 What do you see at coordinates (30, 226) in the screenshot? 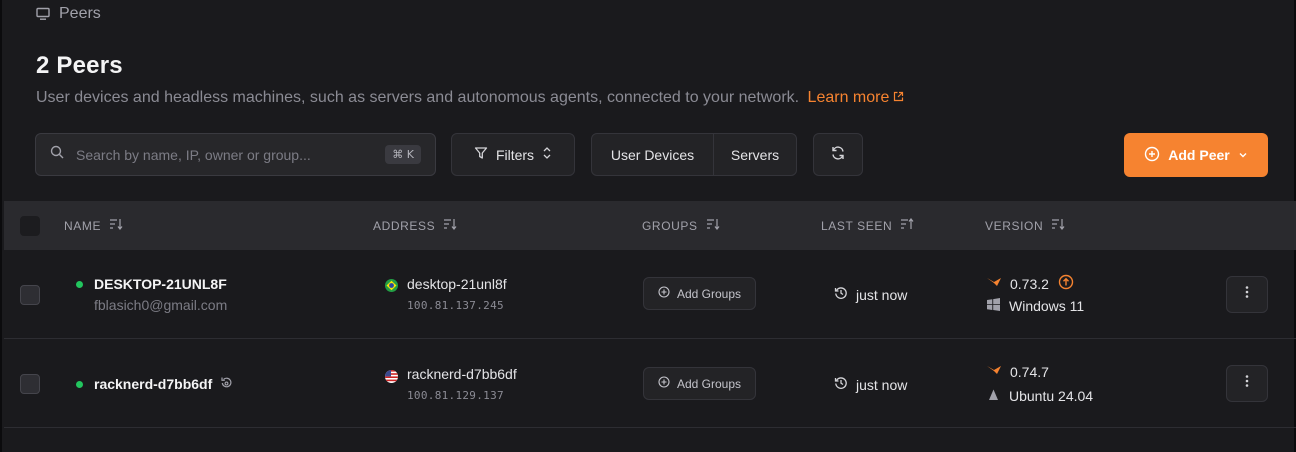
I see `select-all-checkbox` at bounding box center [30, 226].